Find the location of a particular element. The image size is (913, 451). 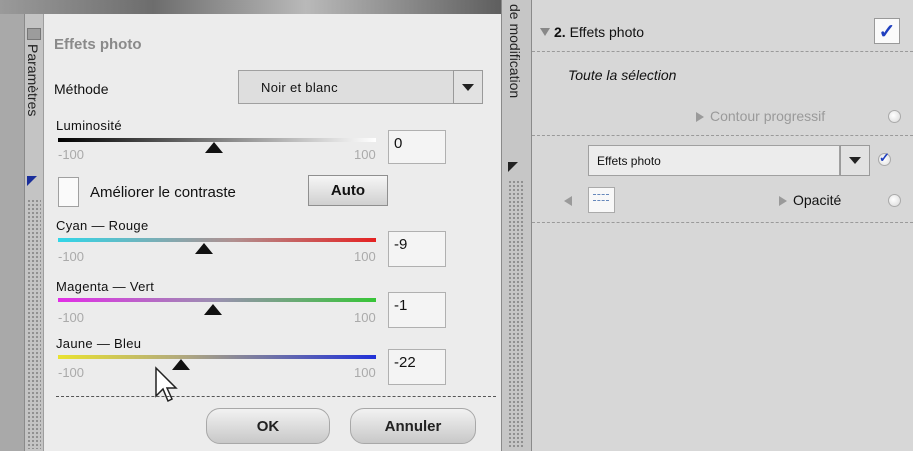

scope-label: Toute la sélection is located at coordinates (622, 75).